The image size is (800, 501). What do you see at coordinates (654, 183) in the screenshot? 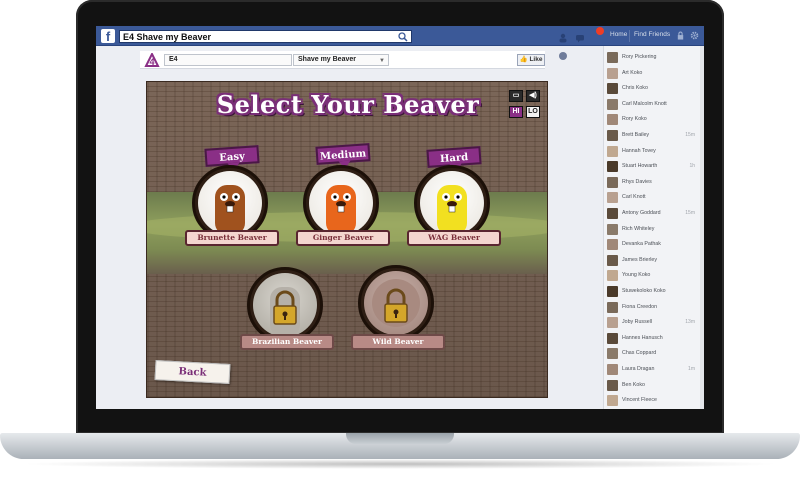
I see `friend-list-item: Rhys Davies` at bounding box center [654, 183].